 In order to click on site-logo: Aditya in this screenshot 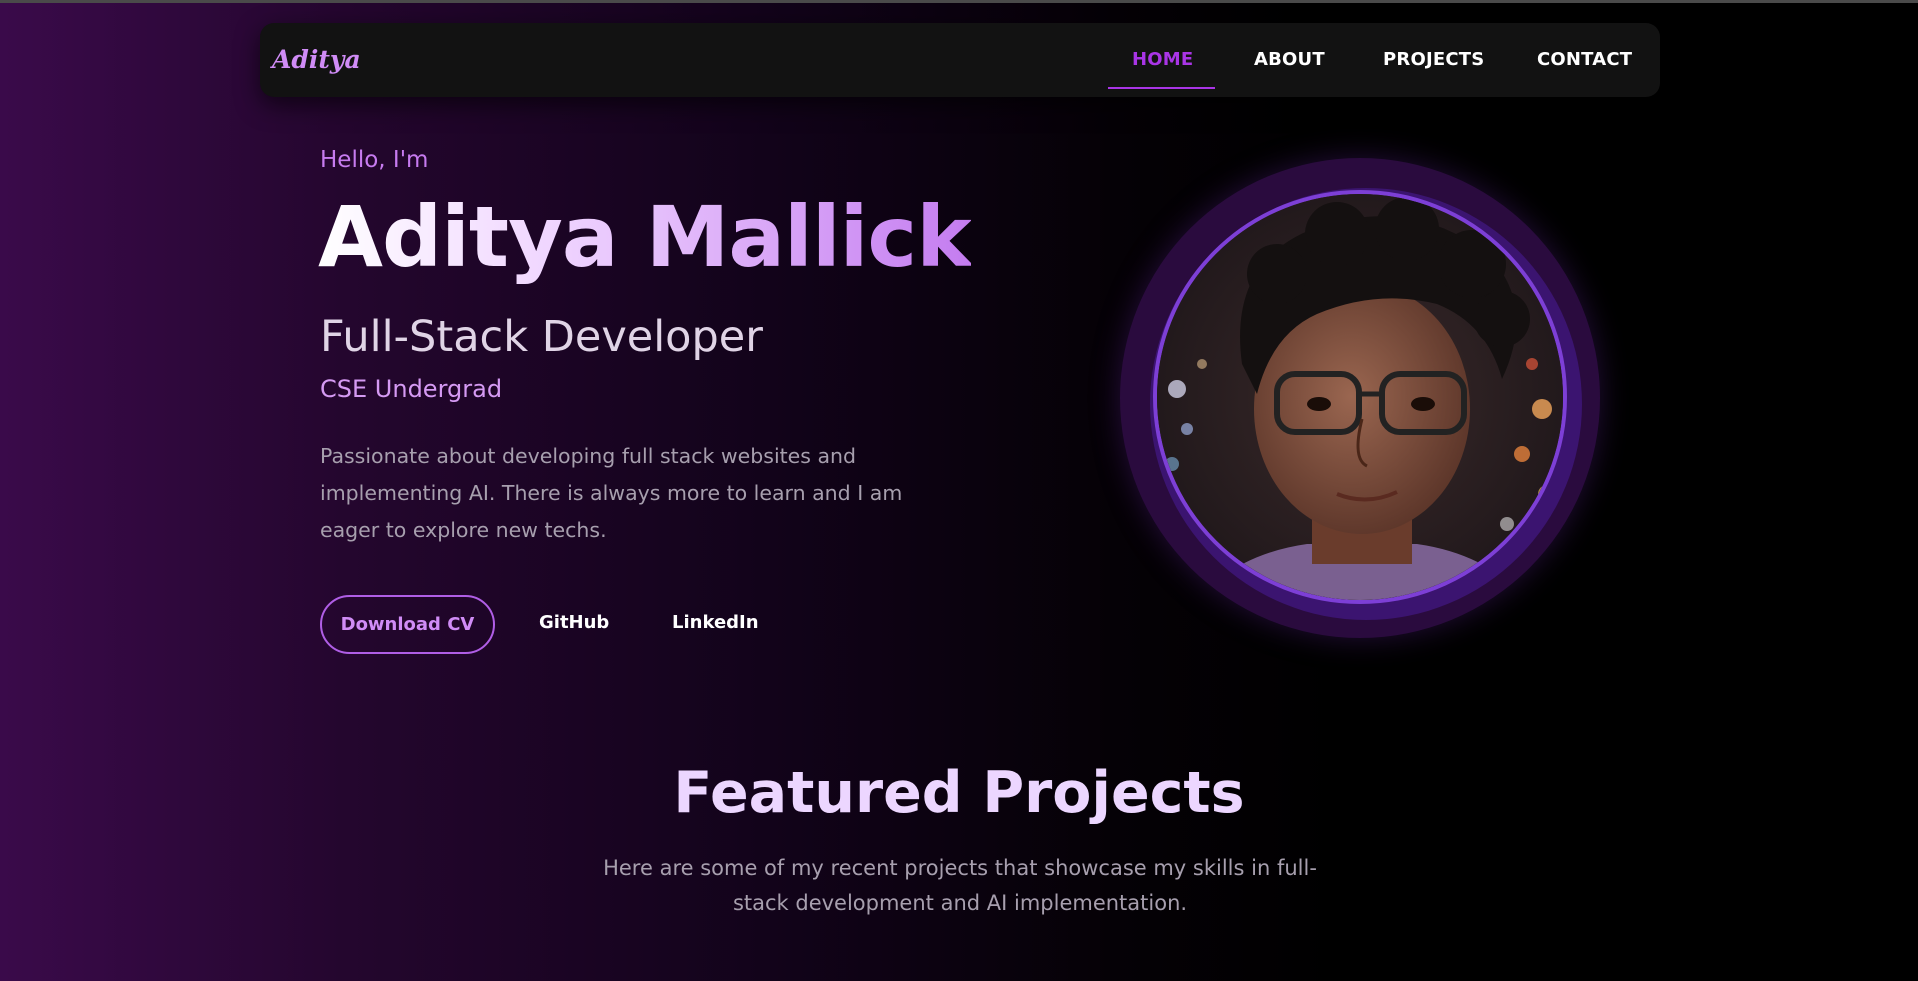, I will do `click(316, 59)`.